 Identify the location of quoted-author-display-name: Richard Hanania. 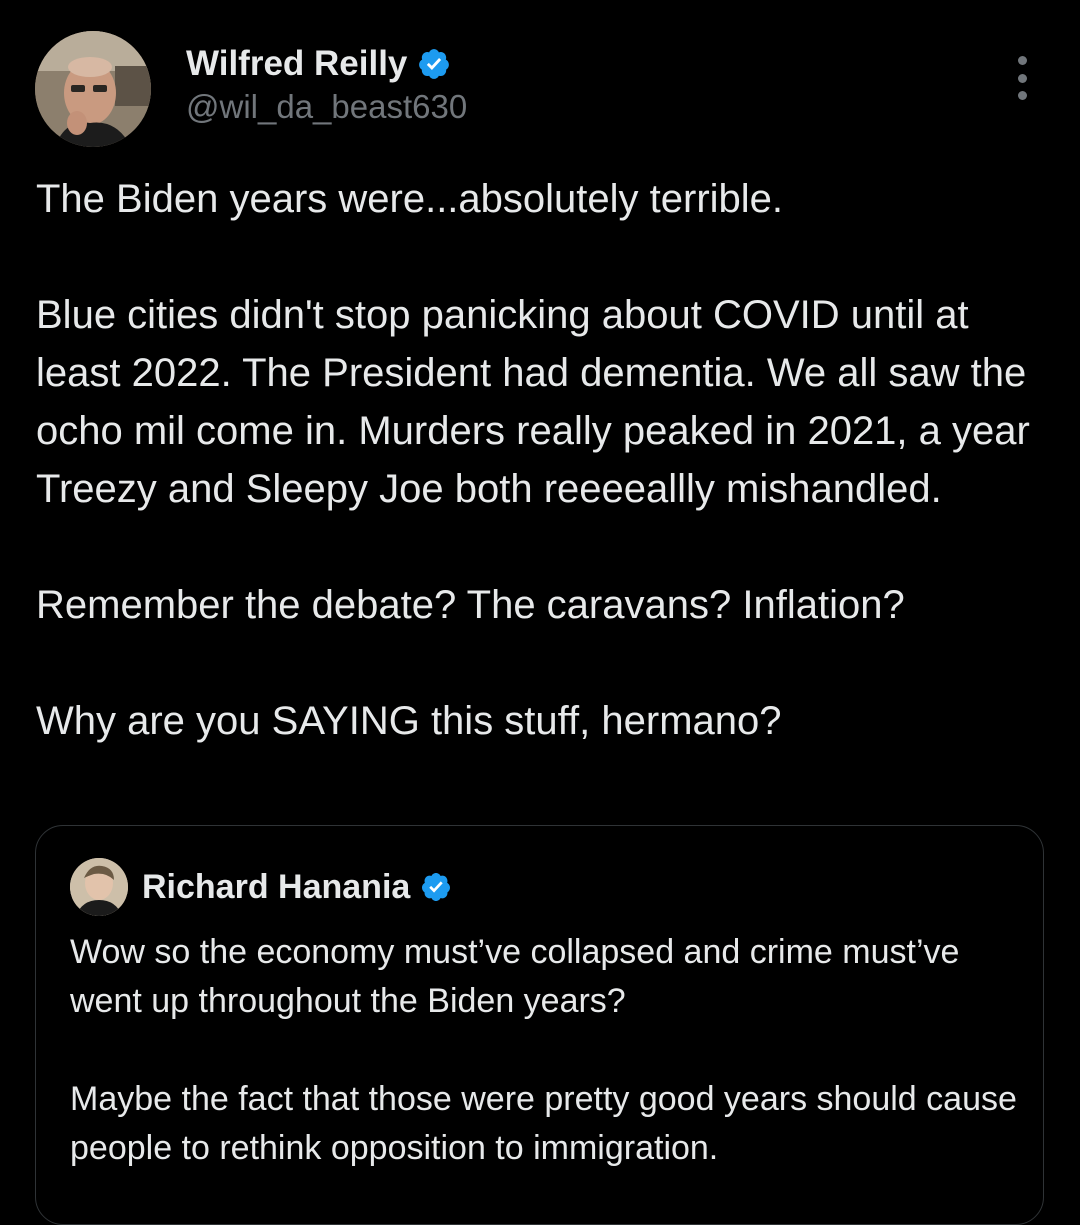
(276, 887).